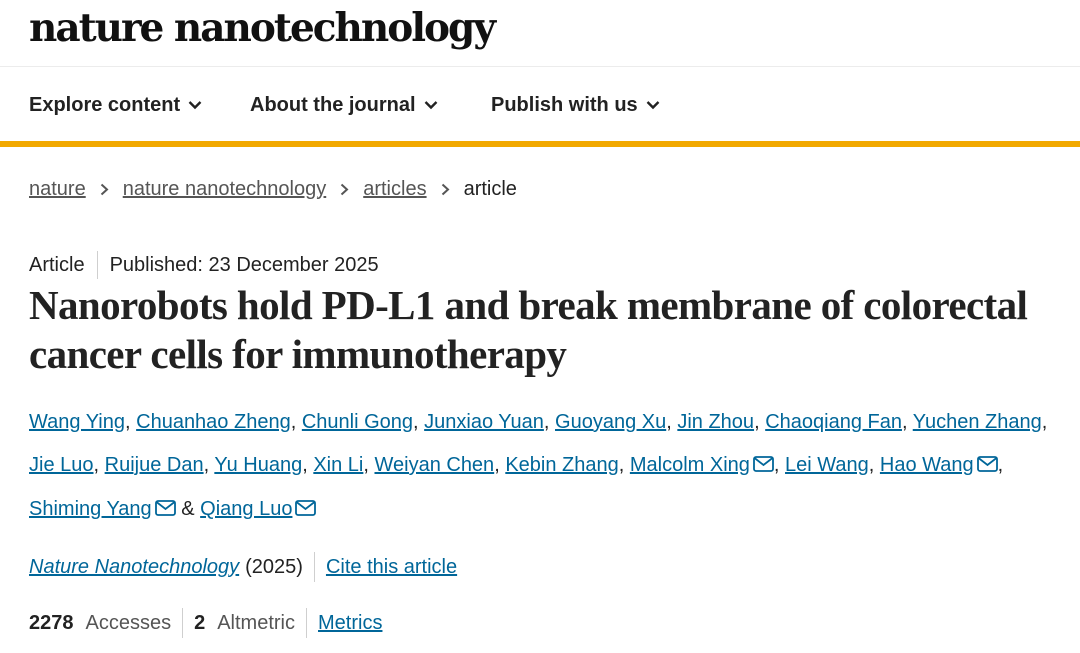 This screenshot has width=1080, height=653. Describe the element at coordinates (540, 33) in the screenshot. I see `masthead: nature nanotechnology` at that location.